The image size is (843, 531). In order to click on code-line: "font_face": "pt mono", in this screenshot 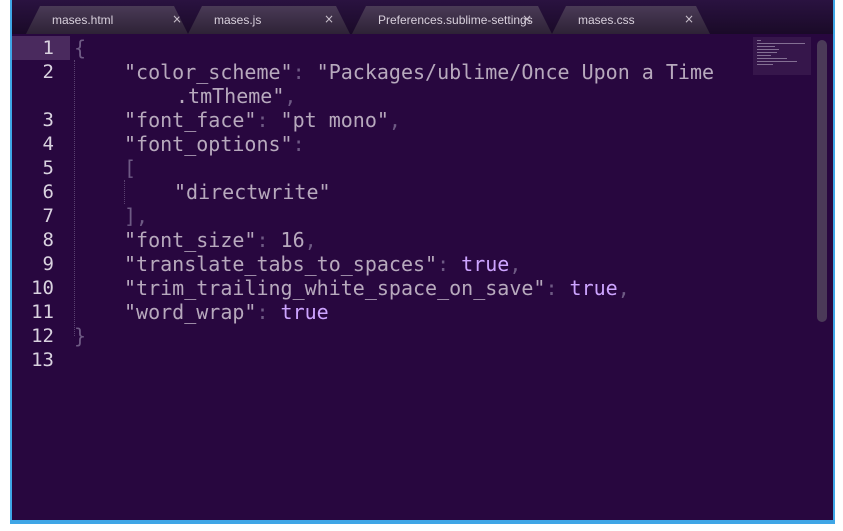, I will do `click(262, 120)`.